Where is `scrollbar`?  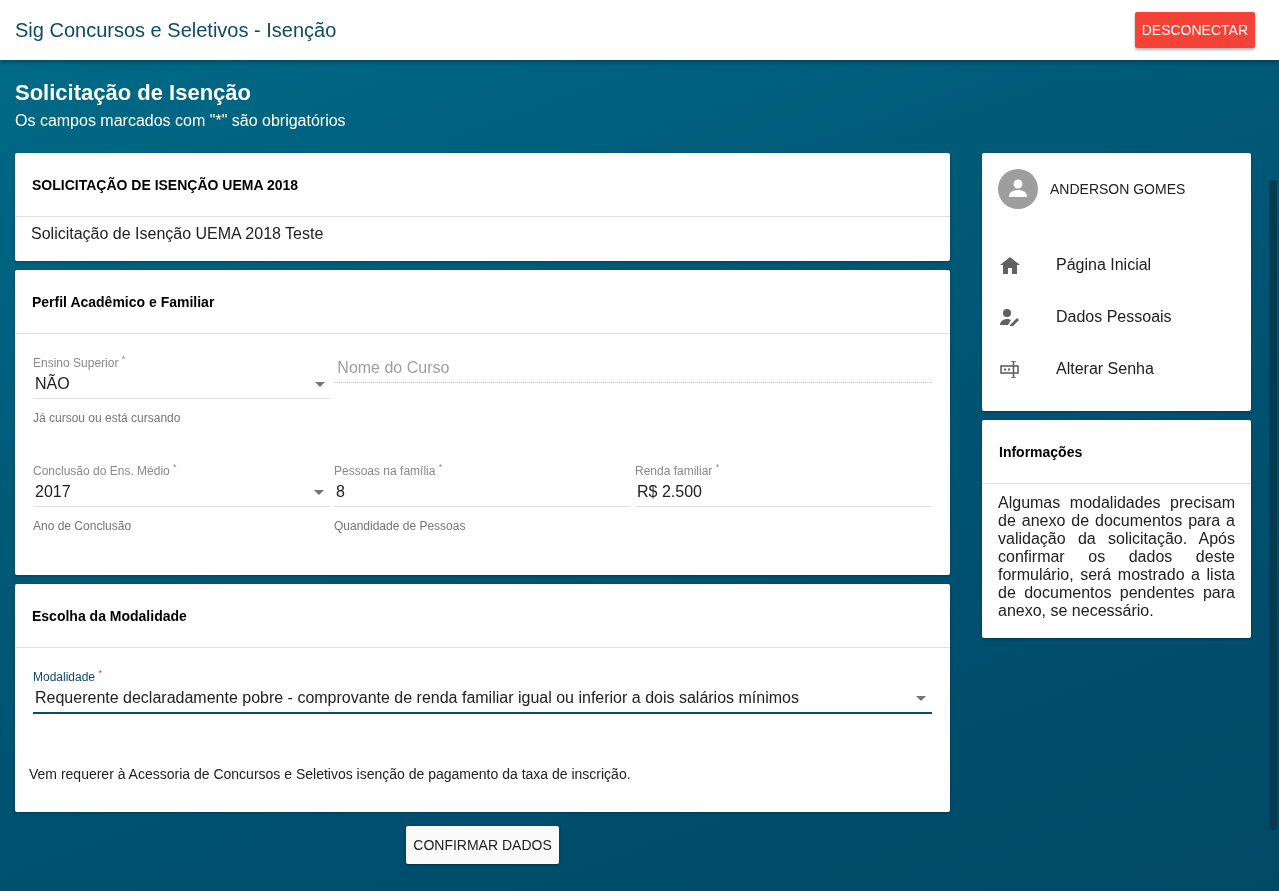 scrollbar is located at coordinates (1273, 505).